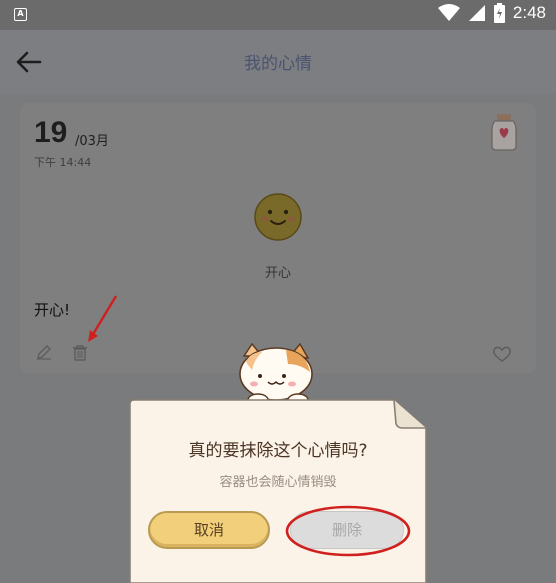 The width and height of the screenshot is (556, 583). What do you see at coordinates (92, 141) in the screenshot?
I see `entry-month: /03月` at bounding box center [92, 141].